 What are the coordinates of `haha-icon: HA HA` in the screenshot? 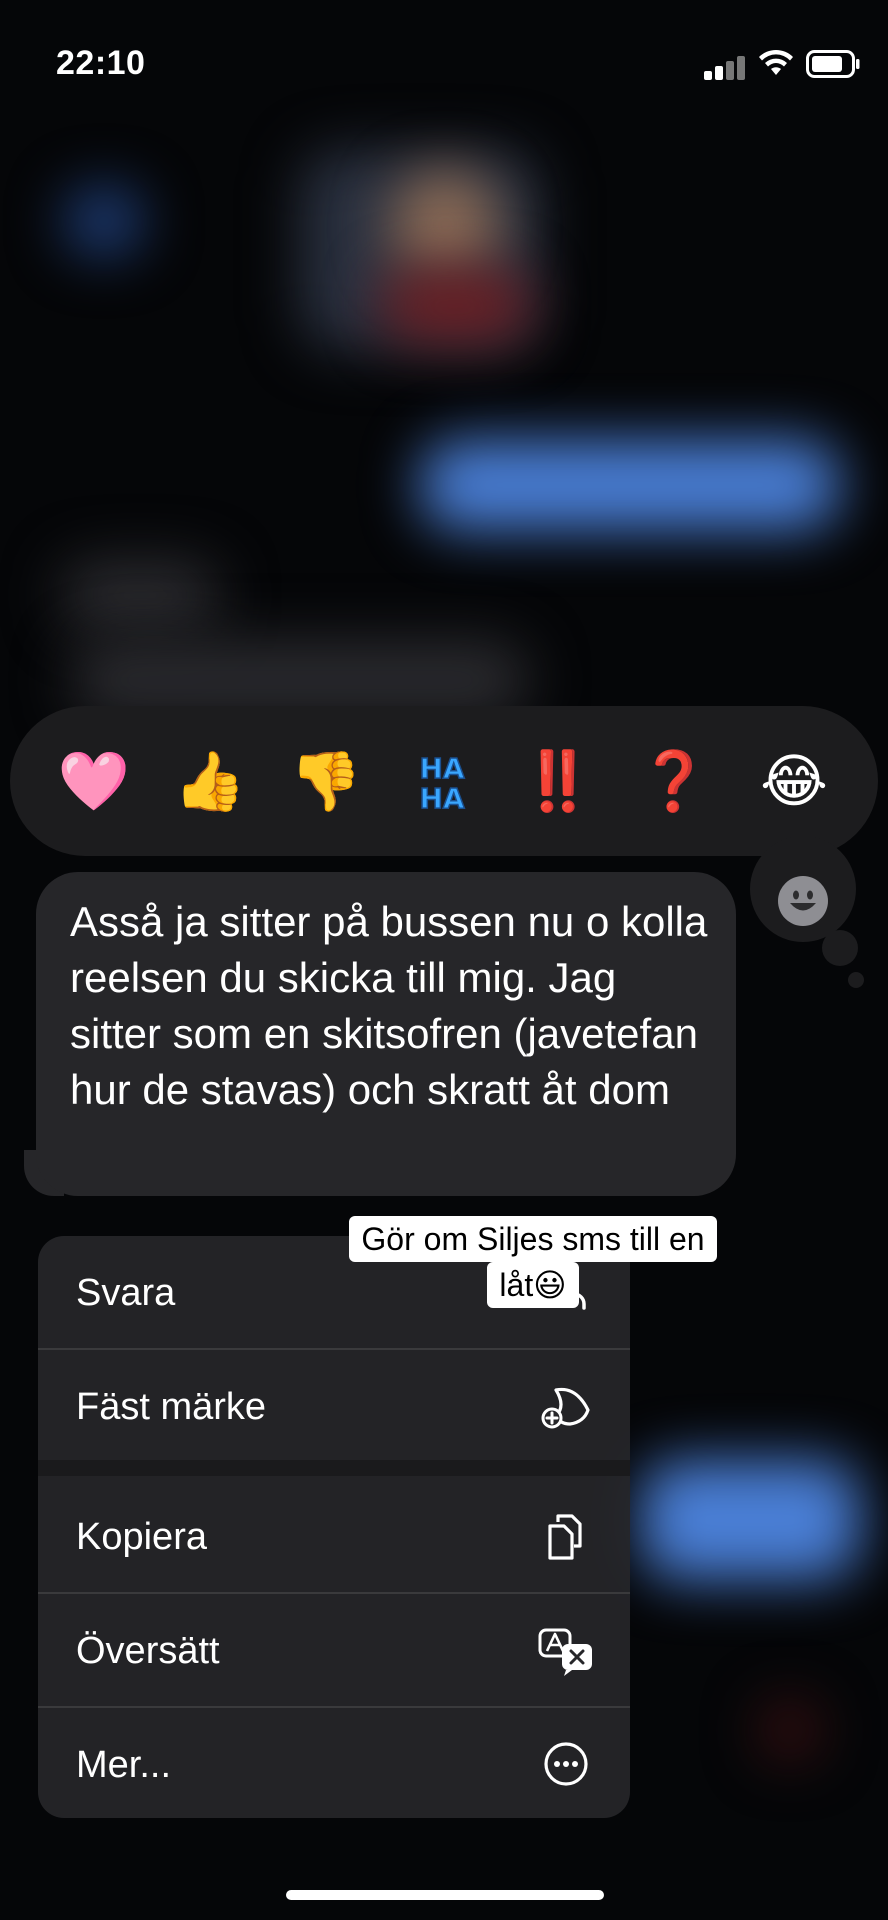 It's located at (442, 783).